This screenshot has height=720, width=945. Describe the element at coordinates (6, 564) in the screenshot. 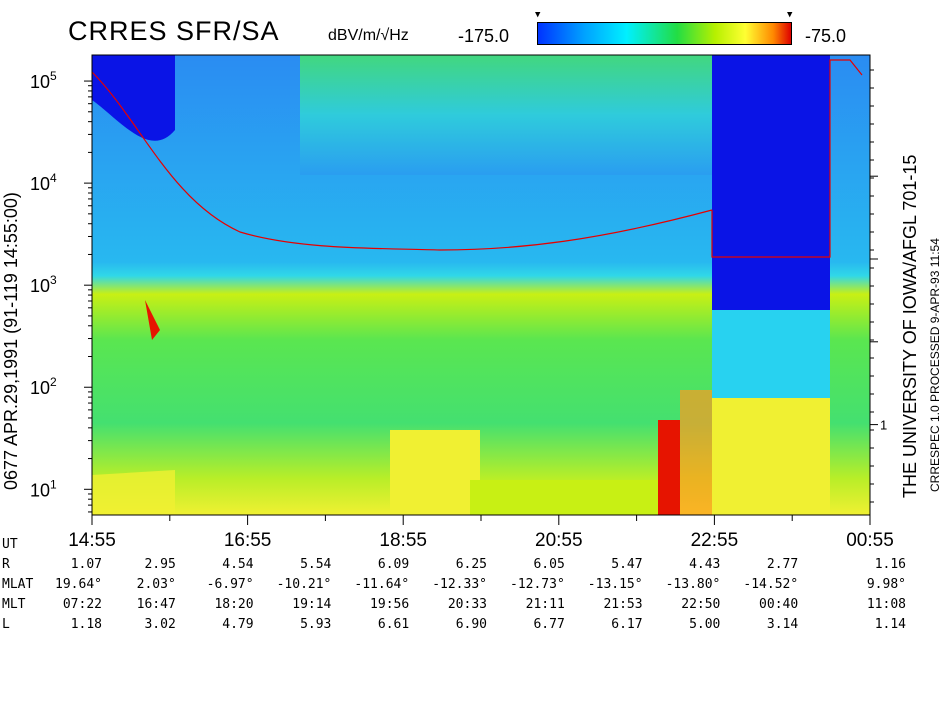

I see `ephemeris-row-label: R` at that location.